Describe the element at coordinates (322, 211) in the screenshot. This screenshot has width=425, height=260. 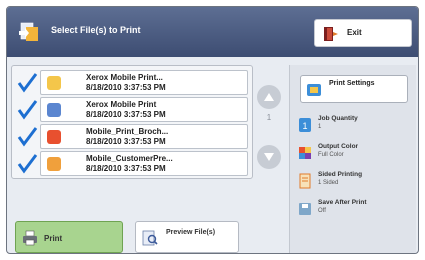
I see `option-value: Off` at that location.